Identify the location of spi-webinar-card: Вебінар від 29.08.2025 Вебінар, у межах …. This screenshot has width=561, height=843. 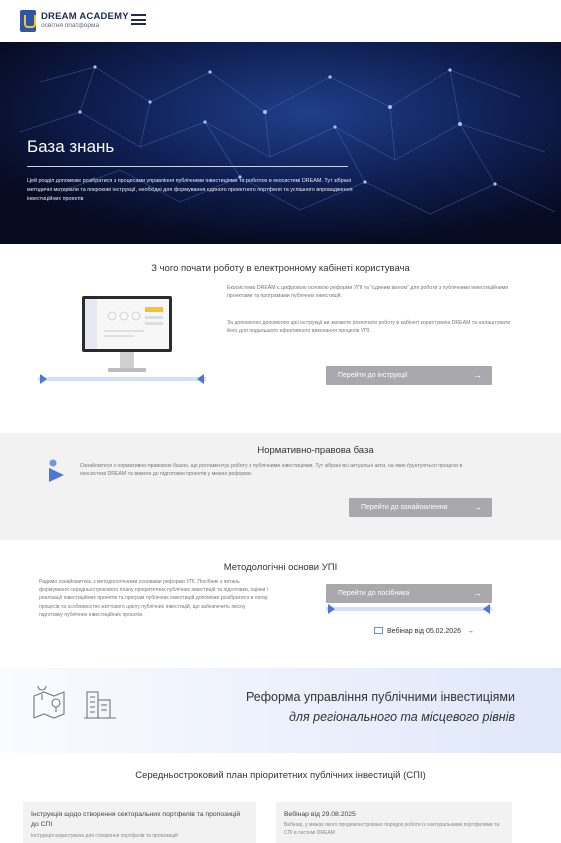
(394, 822).